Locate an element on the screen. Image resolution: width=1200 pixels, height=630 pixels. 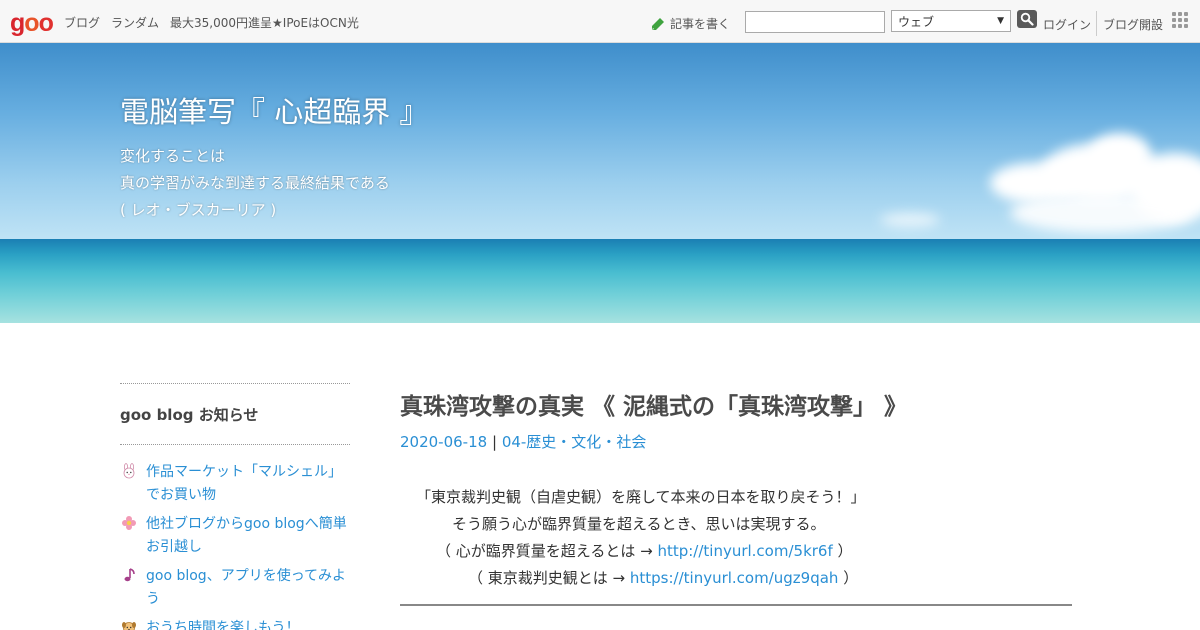
post-body-line: 「東京裁判史観（自虐史観）を廃して本来の日本を取り戻そう！」 is located at coordinates (641, 497).